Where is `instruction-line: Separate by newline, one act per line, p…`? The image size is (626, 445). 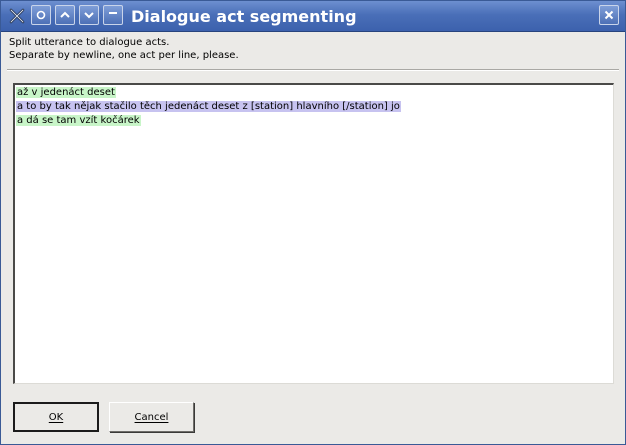 instruction-line: Separate by newline, one act per line, p… is located at coordinates (124, 55).